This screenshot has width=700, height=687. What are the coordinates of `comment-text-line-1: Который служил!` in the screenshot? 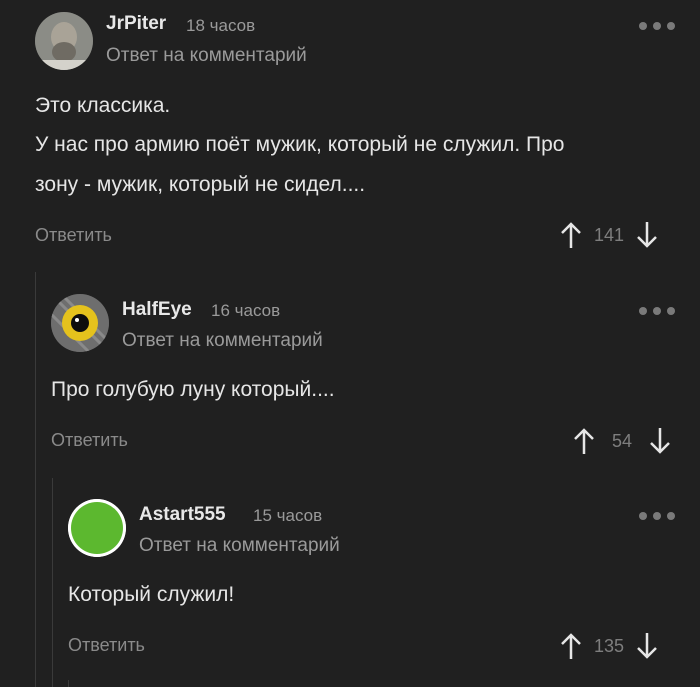 It's located at (151, 594).